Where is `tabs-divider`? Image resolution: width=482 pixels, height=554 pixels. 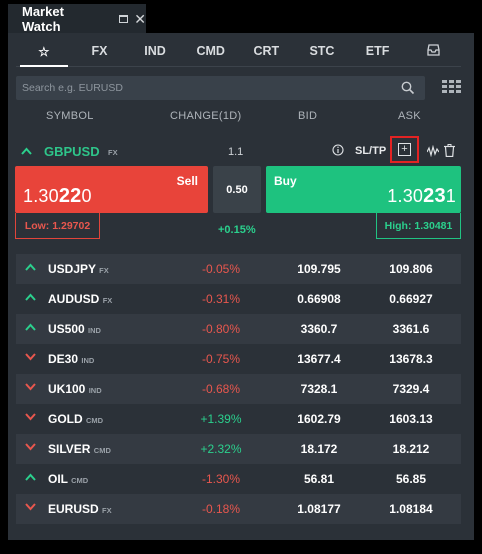
tabs-divider is located at coordinates (238, 66).